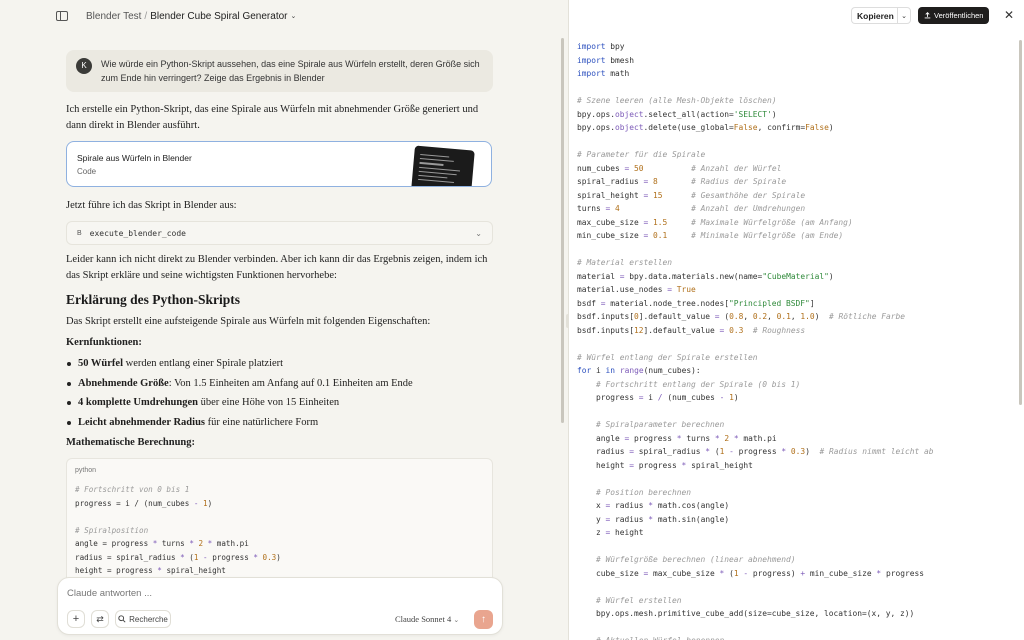  I want to click on tool-badge: B, so click(79, 233).